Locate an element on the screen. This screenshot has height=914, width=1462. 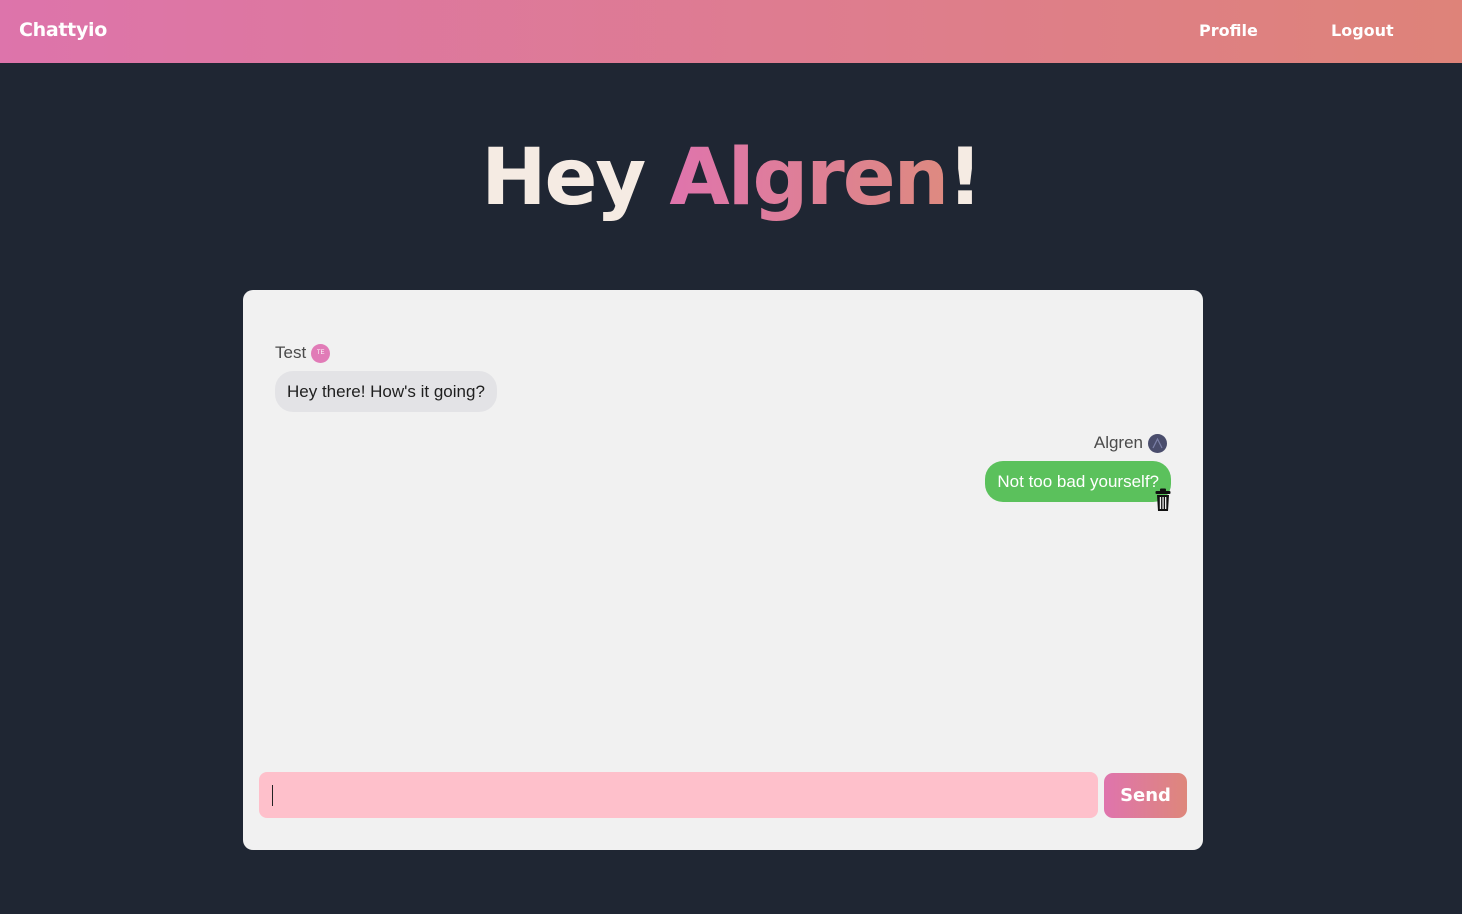
nav-link-profile: Profile is located at coordinates (1228, 30).